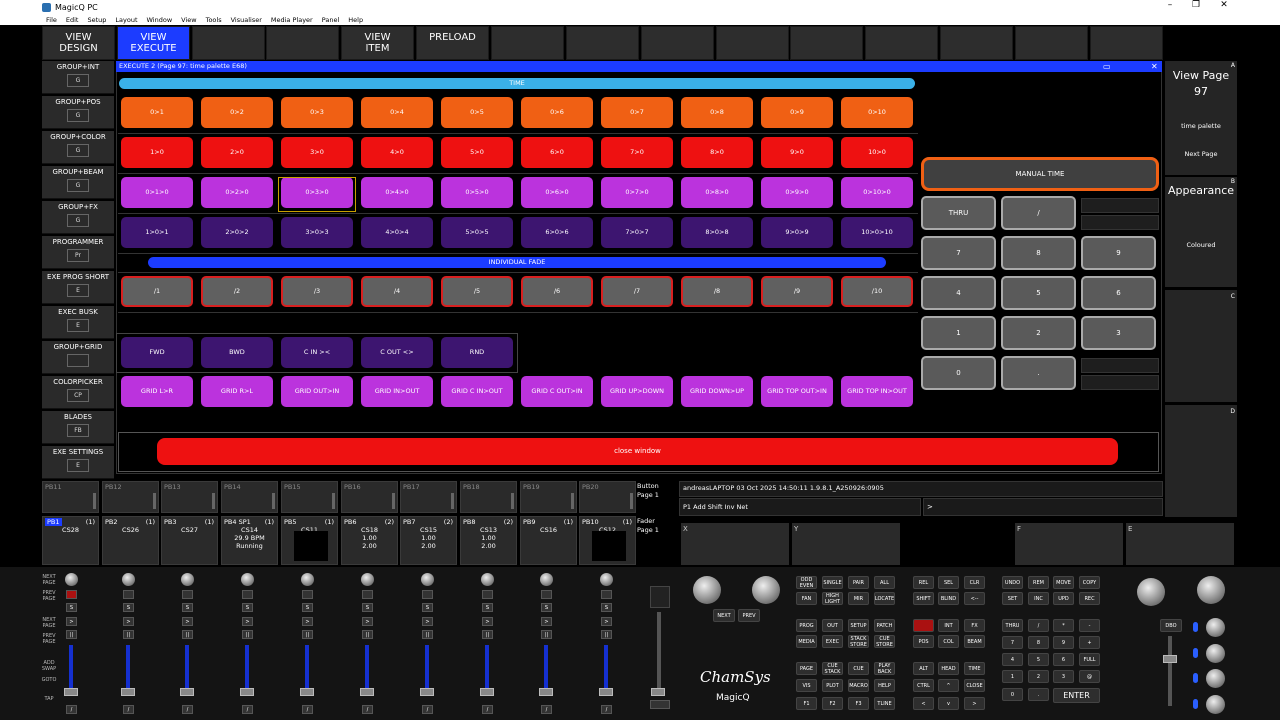 This screenshot has width=1280, height=720. Describe the element at coordinates (477, 232) in the screenshot. I see `row-time-off-on-4: 5>0>5` at that location.